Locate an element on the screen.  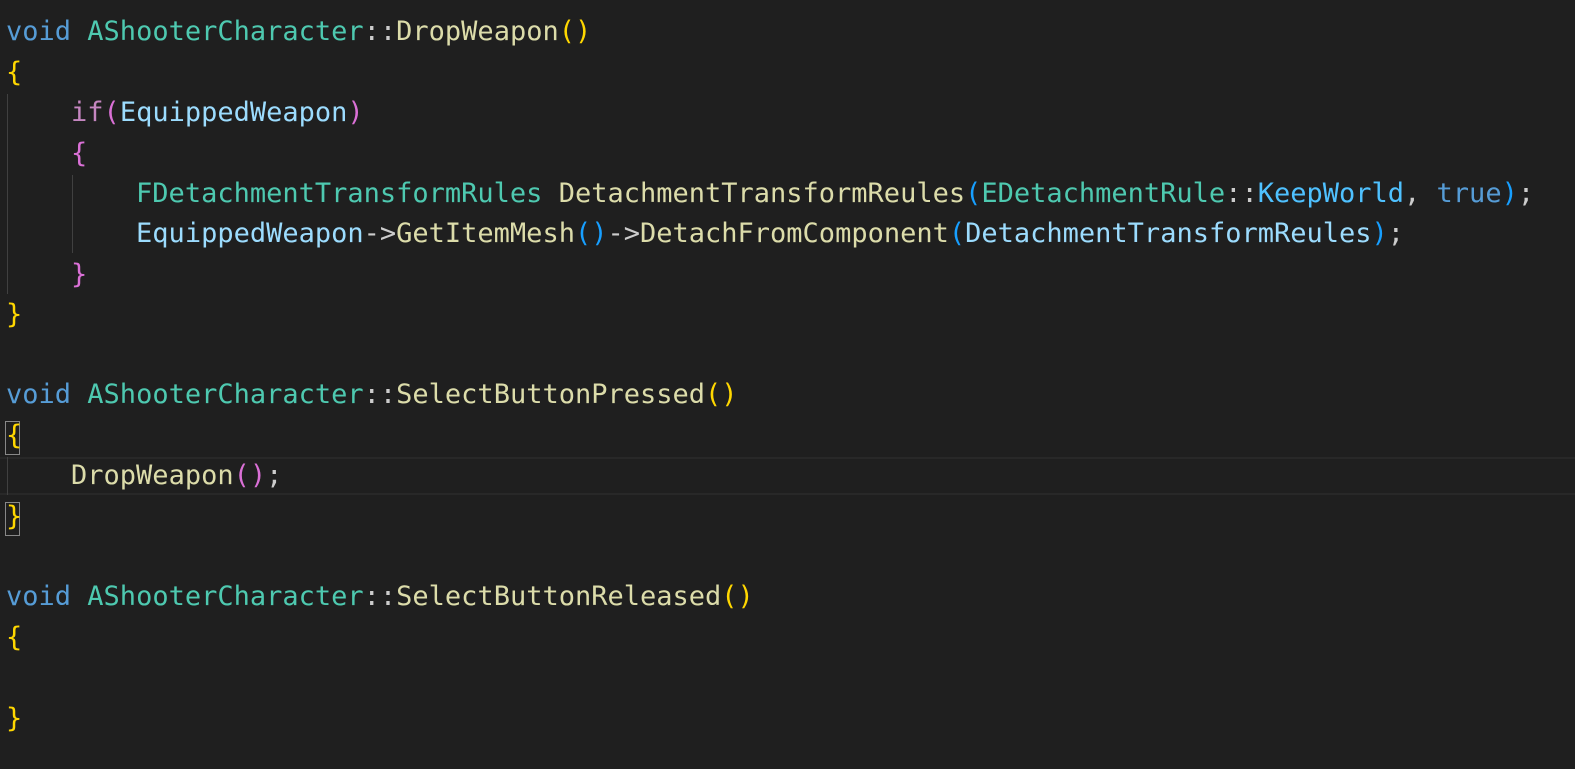
enum-value-keepworld: KeepWorld is located at coordinates (1331, 193).